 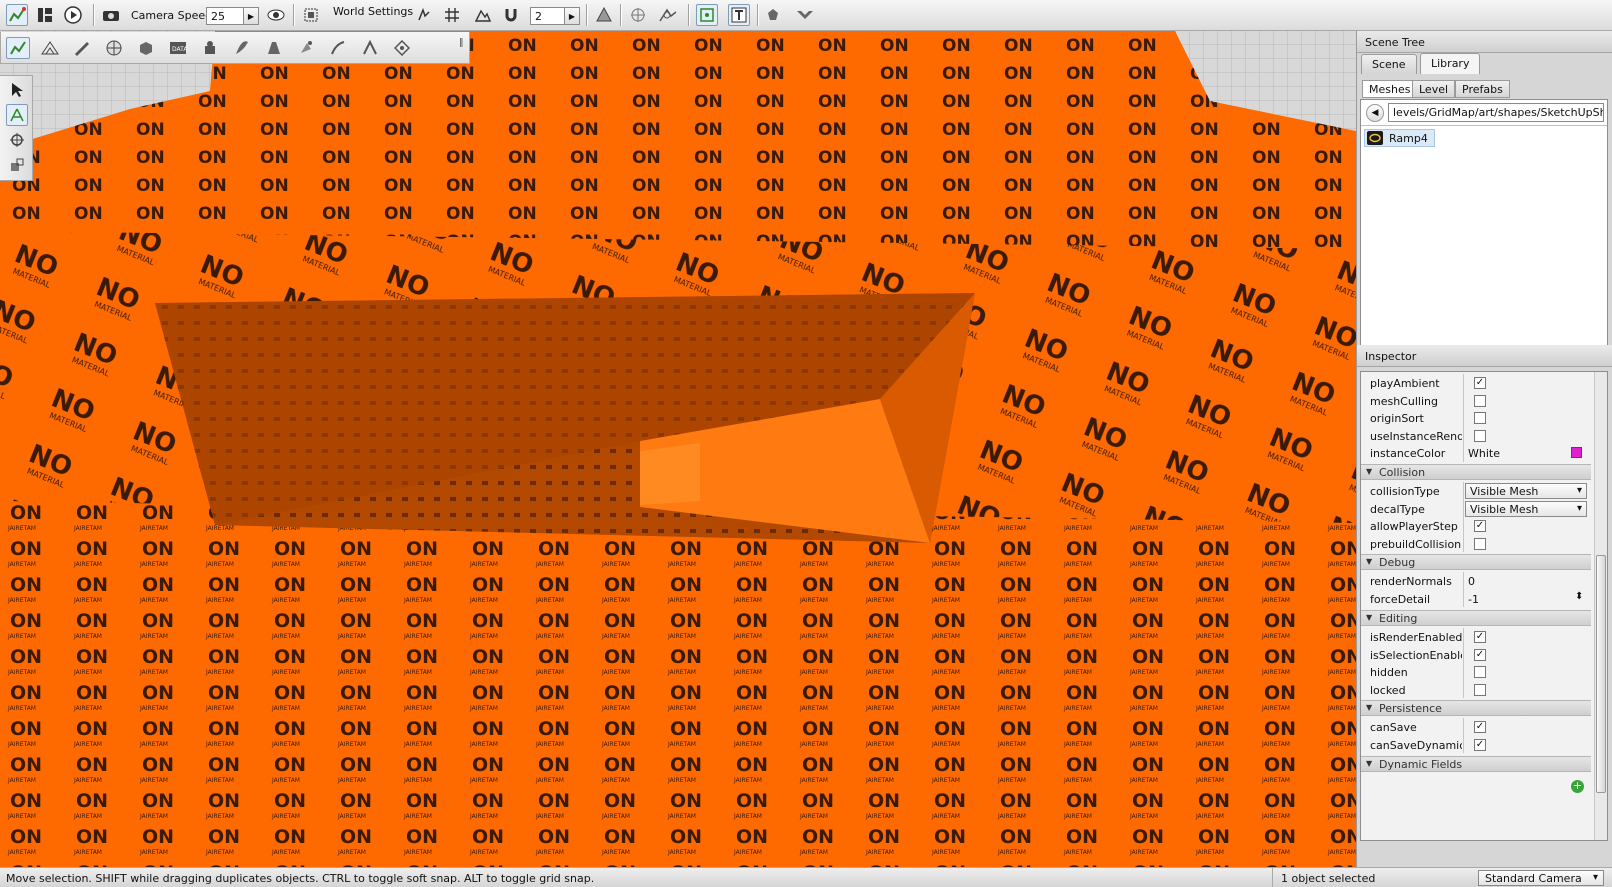 What do you see at coordinates (276, 15) in the screenshot?
I see `visibility-eye-icon` at bounding box center [276, 15].